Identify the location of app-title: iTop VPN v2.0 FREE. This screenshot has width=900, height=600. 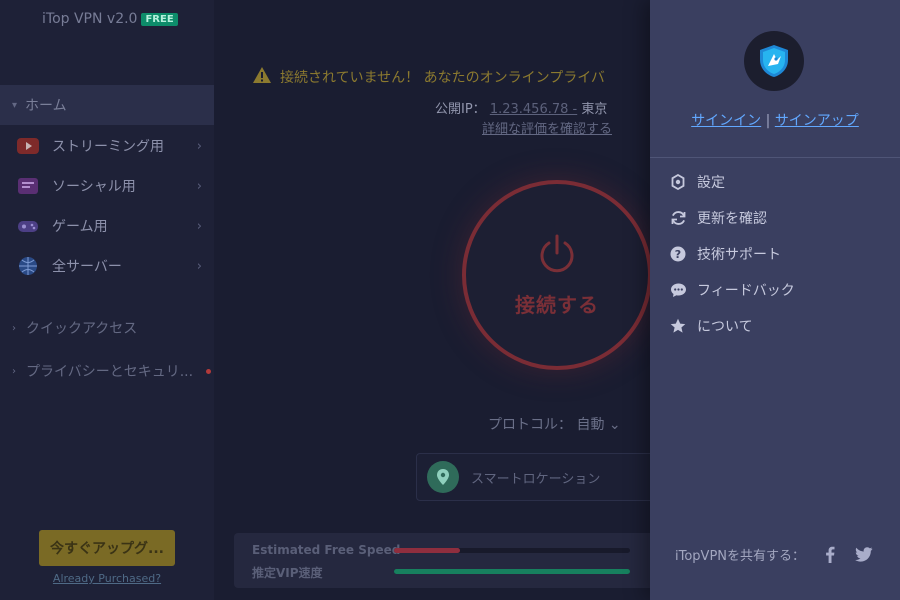
(110, 19).